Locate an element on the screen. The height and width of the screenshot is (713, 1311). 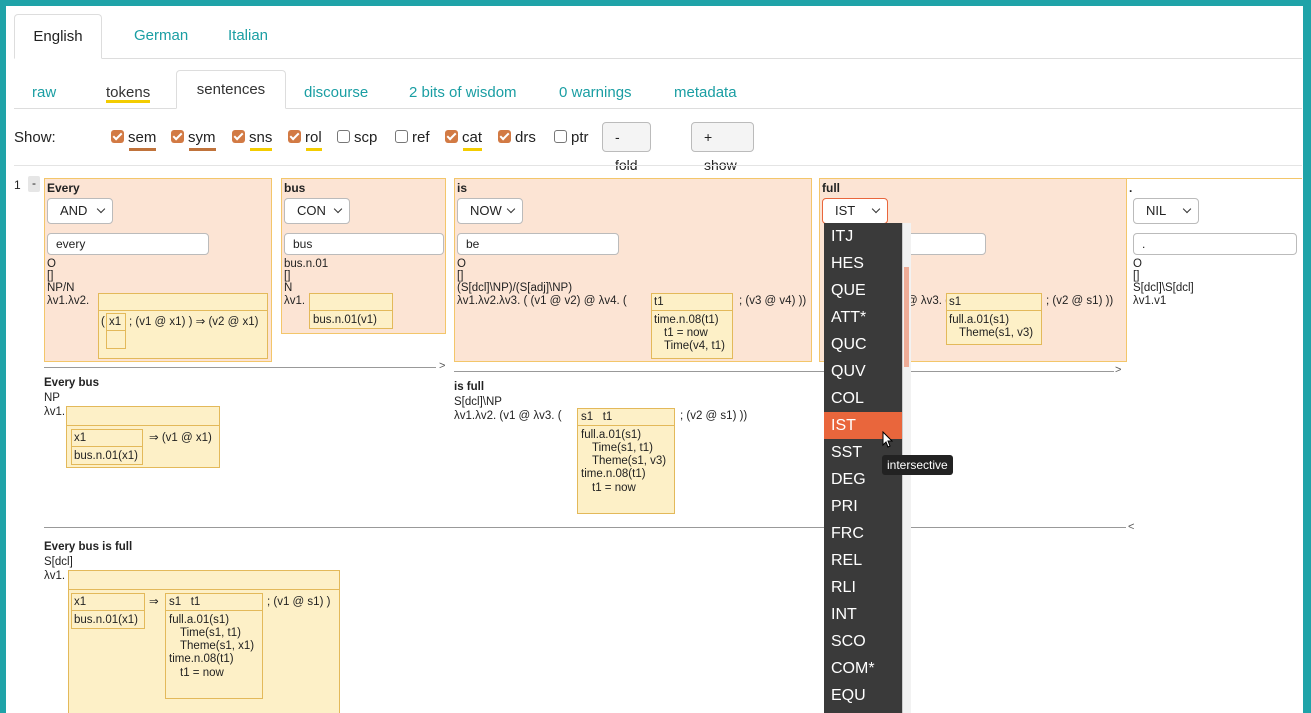
layer-ptr-label: ptr is located at coordinates (580, 137).